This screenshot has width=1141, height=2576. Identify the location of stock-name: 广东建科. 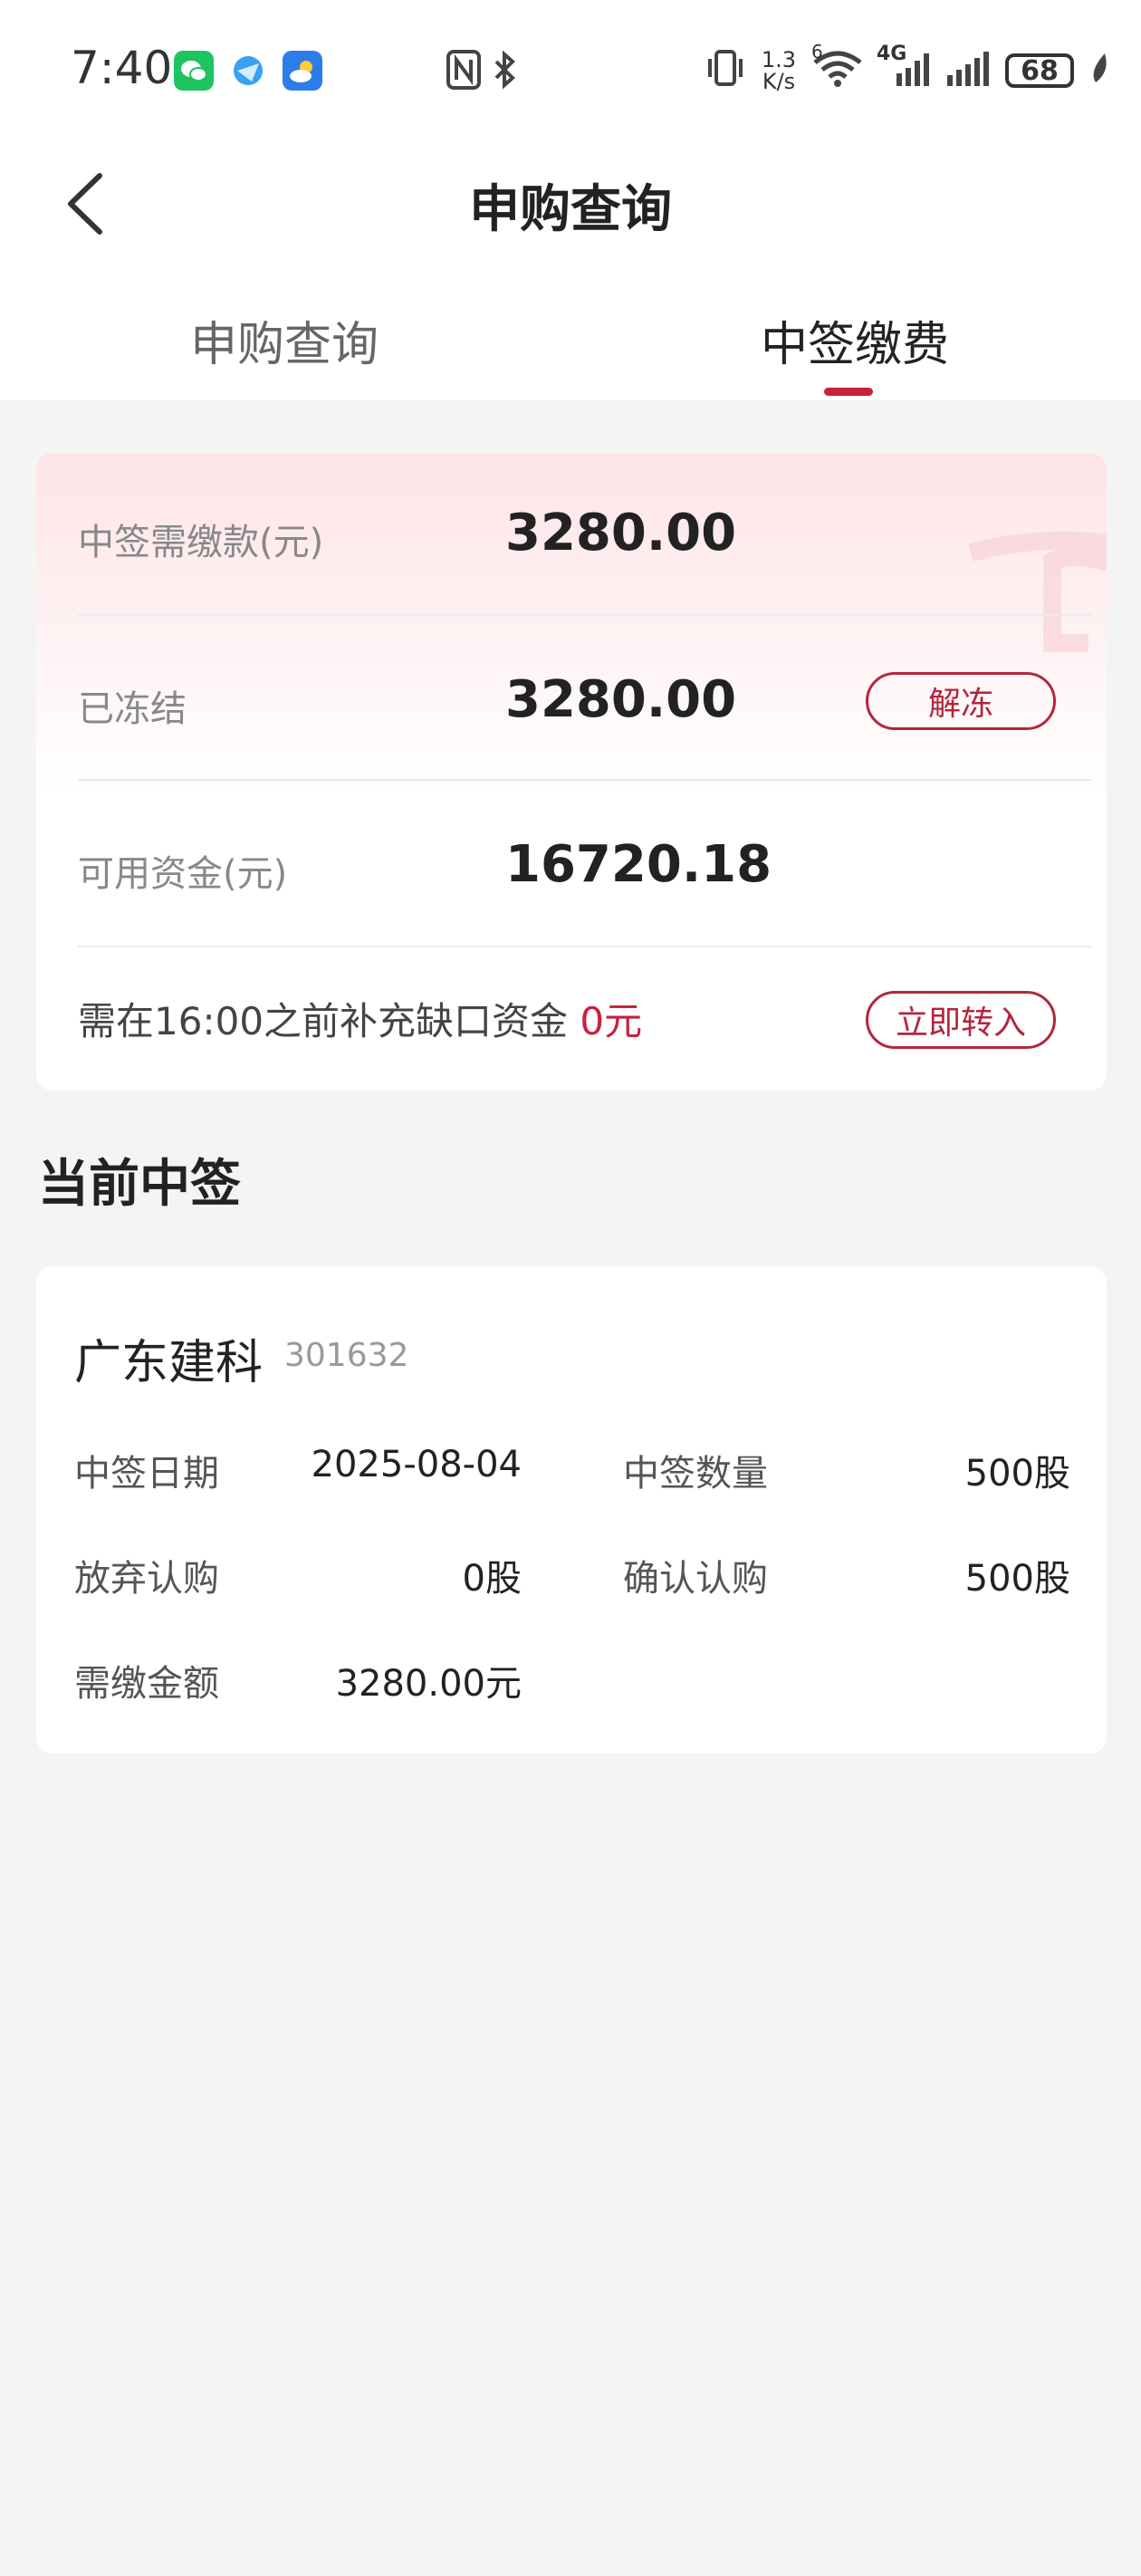
(169, 1363).